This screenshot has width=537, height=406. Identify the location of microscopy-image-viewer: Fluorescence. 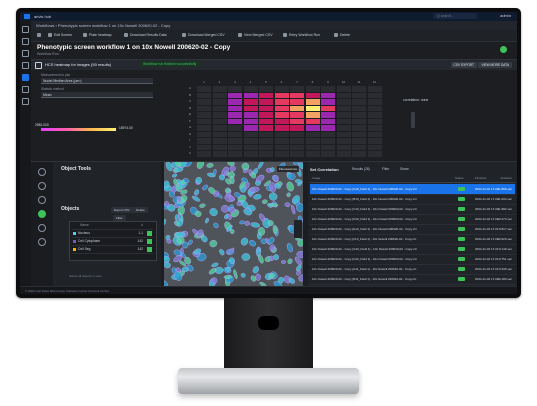
(233, 224).